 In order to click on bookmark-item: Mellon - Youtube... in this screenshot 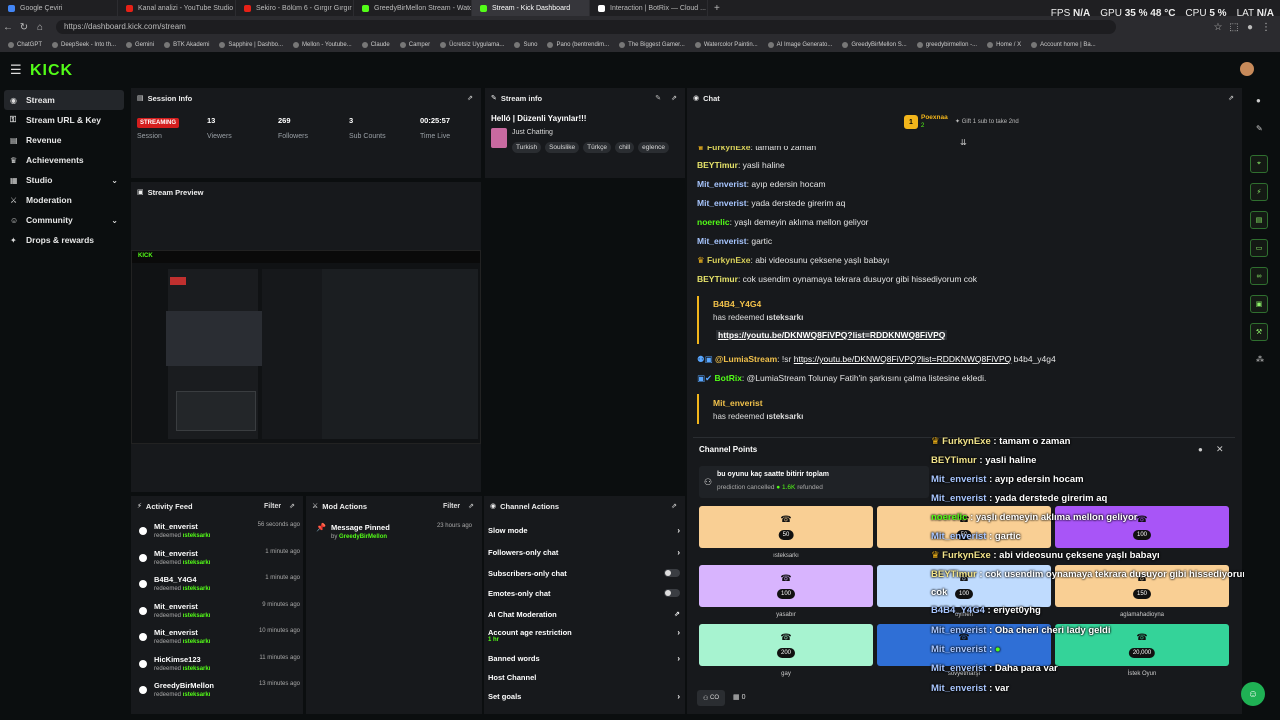, I will do `click(322, 45)`.